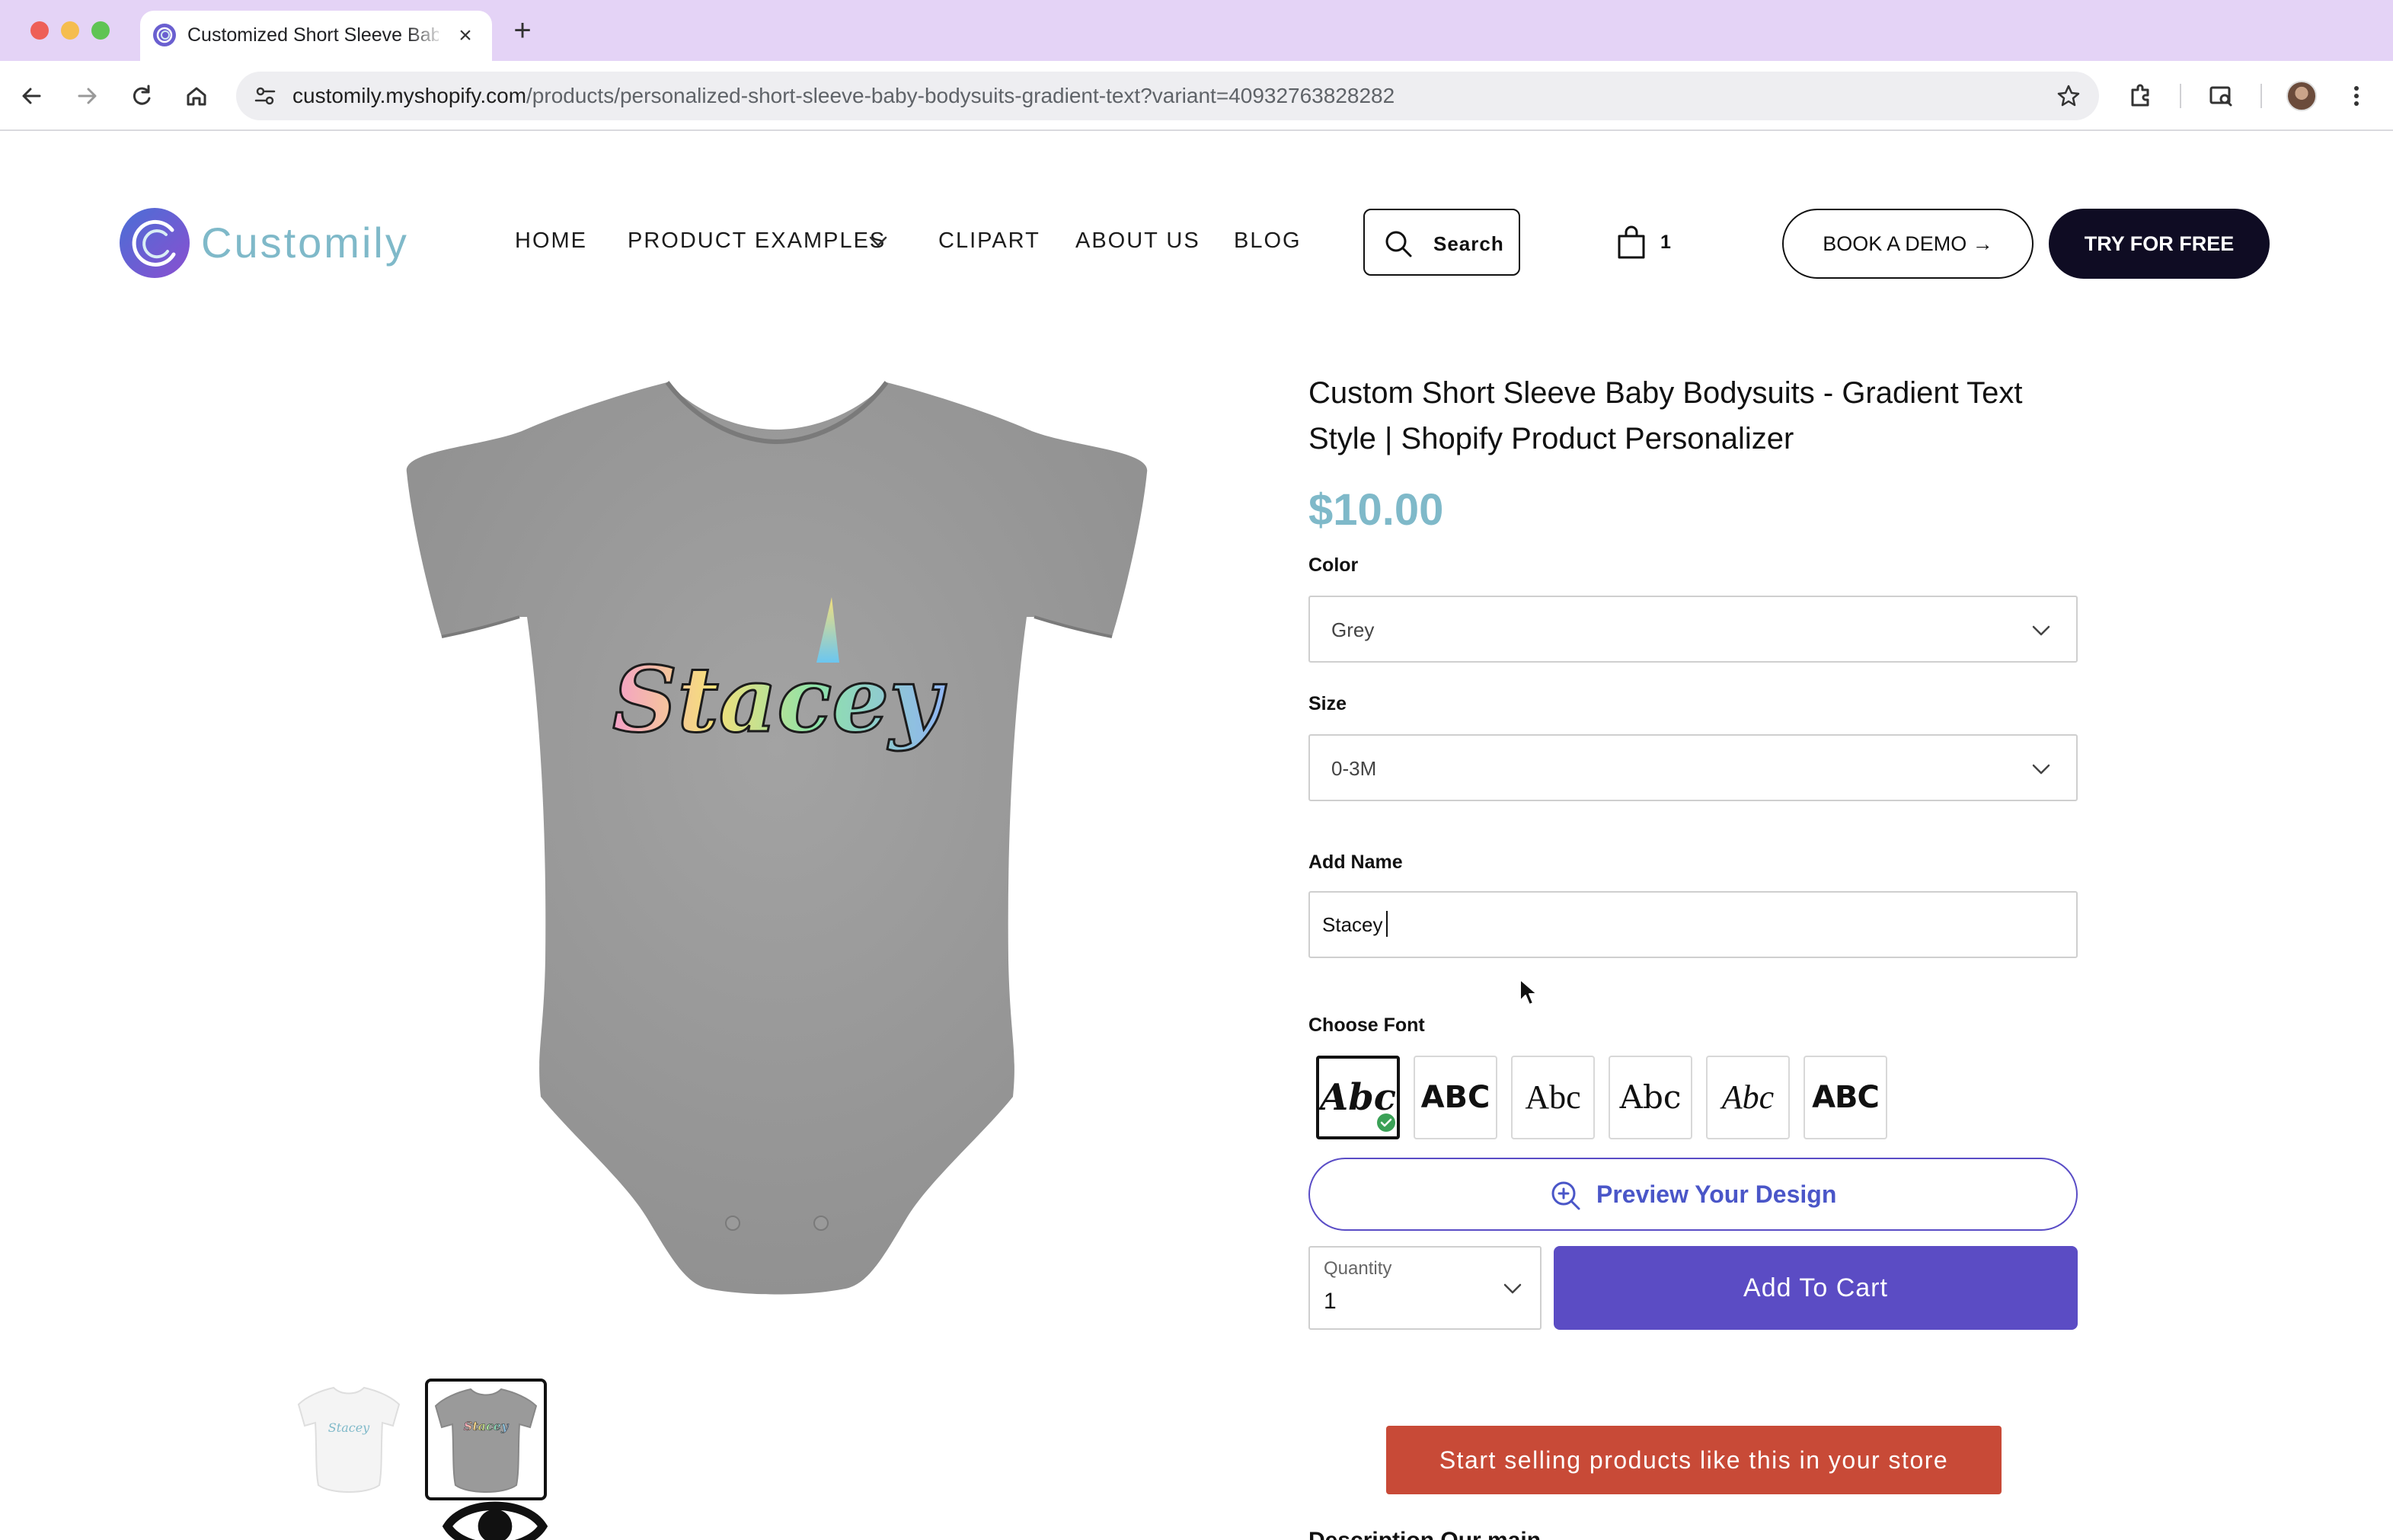  I want to click on font-option-3: Abc, so click(1553, 1097).